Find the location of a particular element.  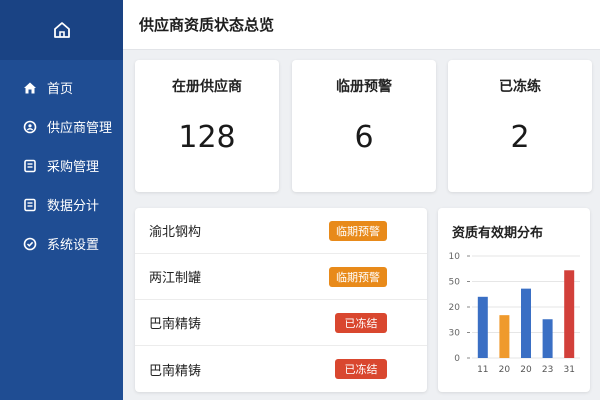

x-tick-label: 23 is located at coordinates (547, 370).